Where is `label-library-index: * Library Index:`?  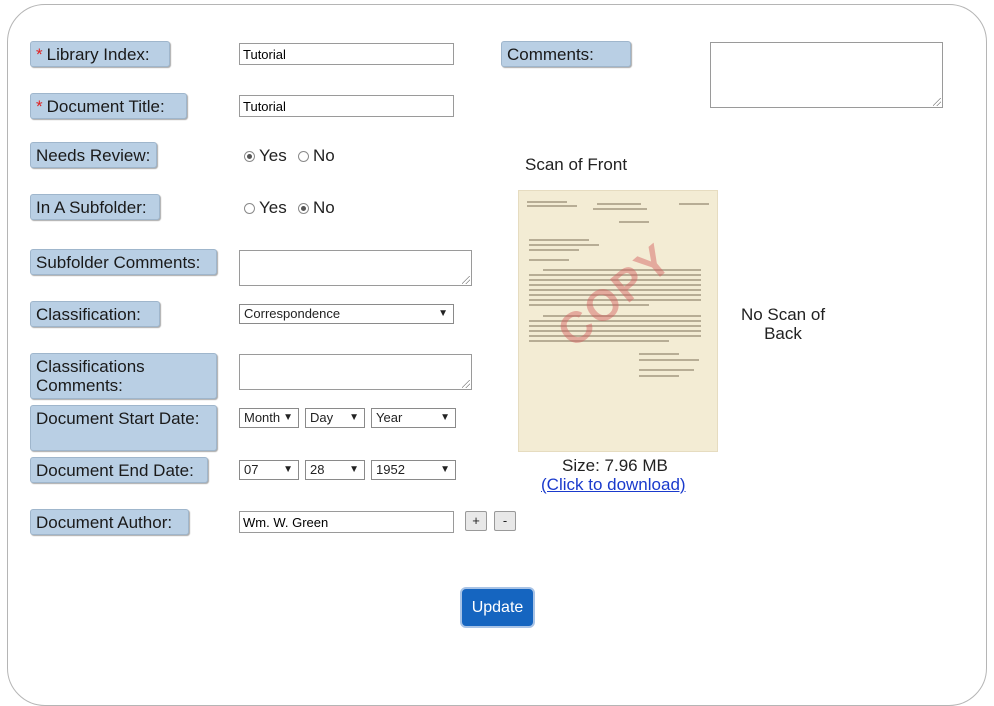
label-library-index: * Library Index: is located at coordinates (100, 54).